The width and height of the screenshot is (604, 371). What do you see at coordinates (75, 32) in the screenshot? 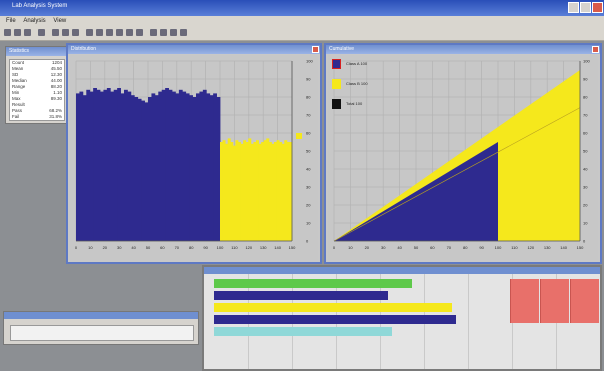
I see `paste-icon` at bounding box center [75, 32].